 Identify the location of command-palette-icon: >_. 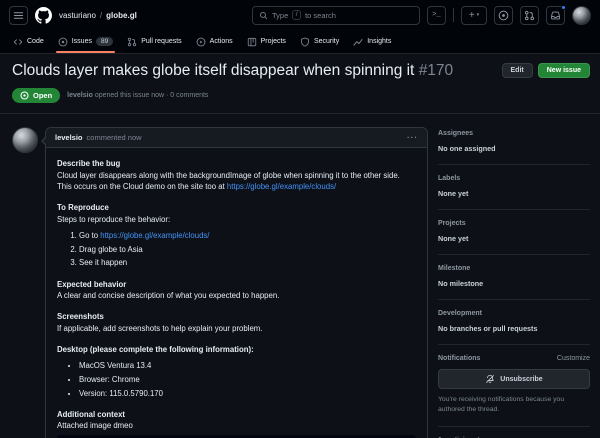
(436, 15).